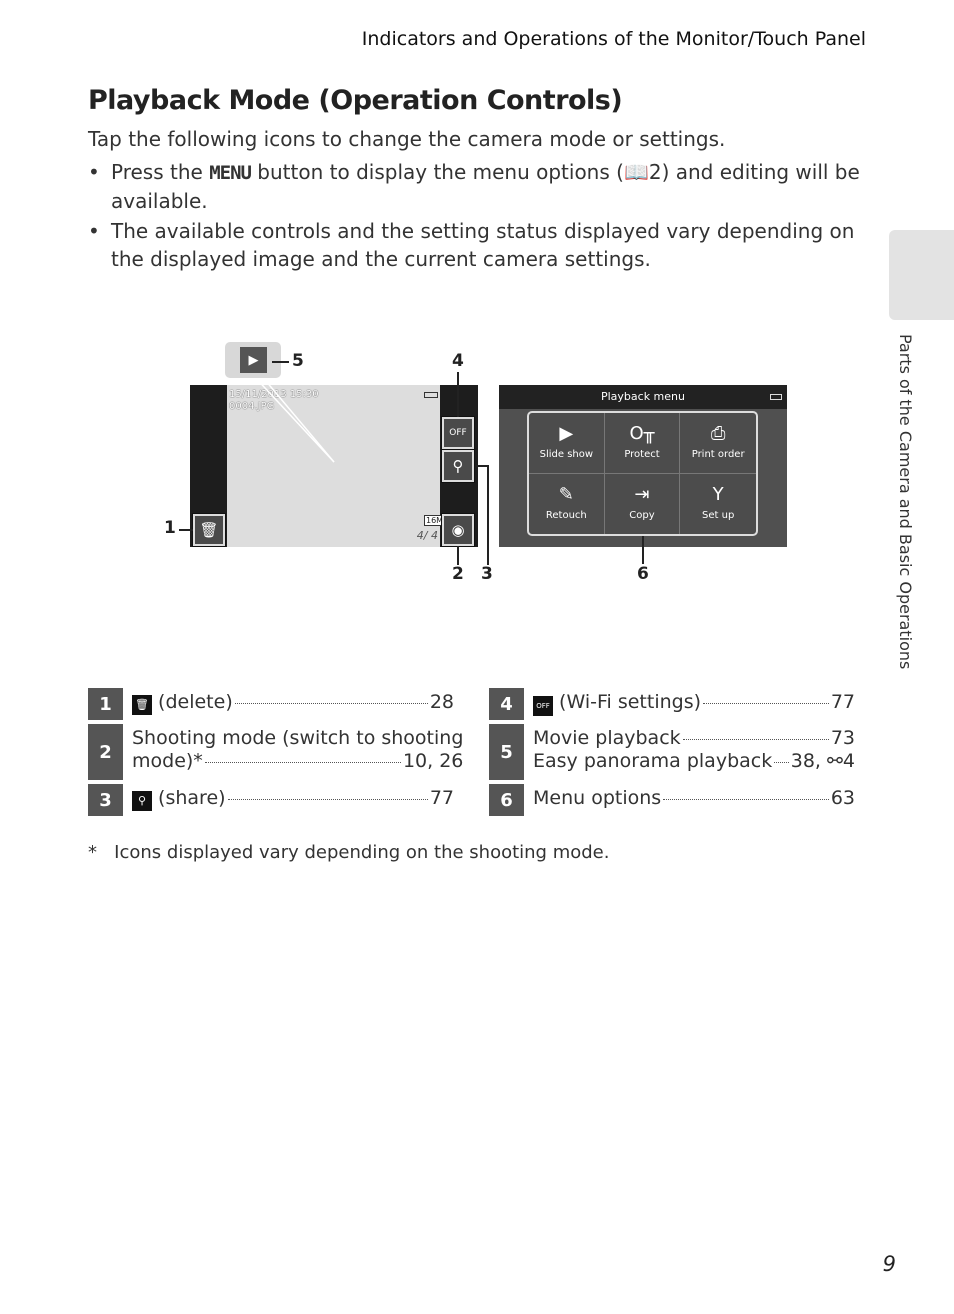  Describe the element at coordinates (672, 704) in the screenshot. I see `table-row: 4 OFF (Wi-Fi settings) 77` at that location.